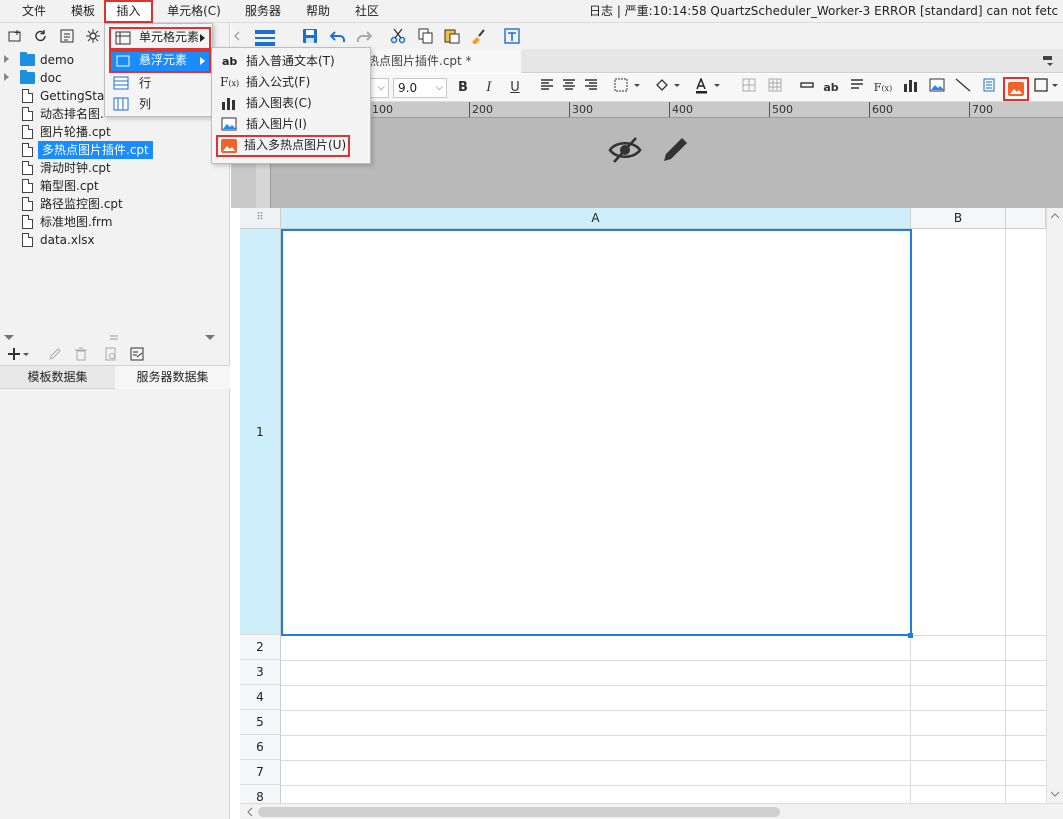 This screenshot has height=819, width=1063. Describe the element at coordinates (83, 11) in the screenshot. I see `menu-template: 模板` at that location.